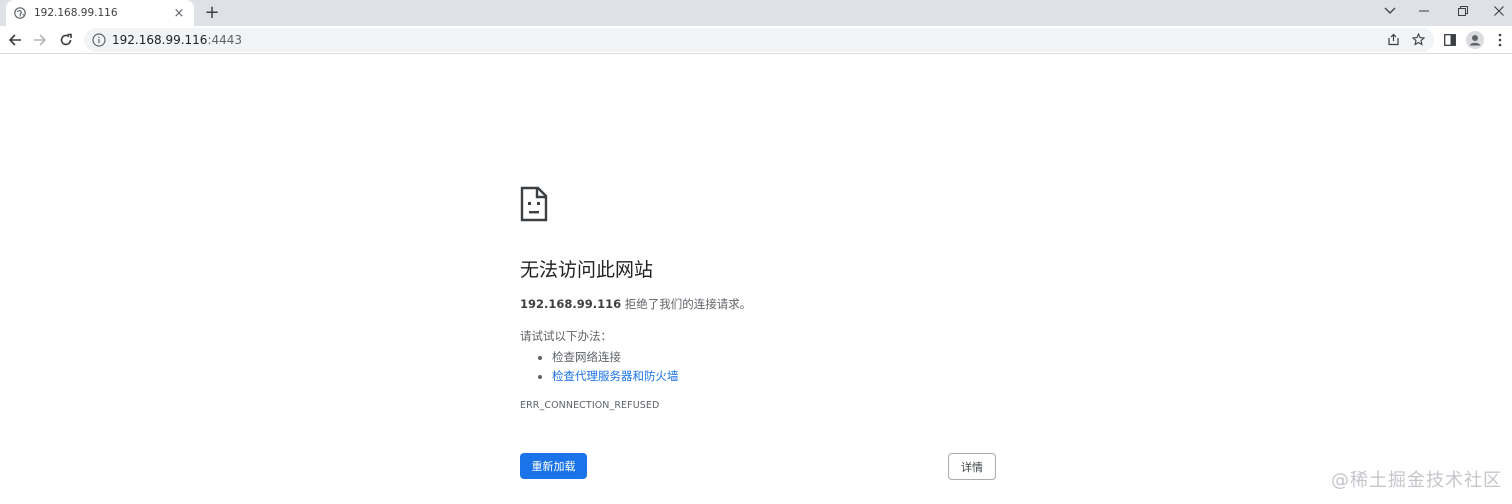 The width and height of the screenshot is (1512, 504). What do you see at coordinates (212, 13) in the screenshot?
I see `new-tab-button: +` at bounding box center [212, 13].